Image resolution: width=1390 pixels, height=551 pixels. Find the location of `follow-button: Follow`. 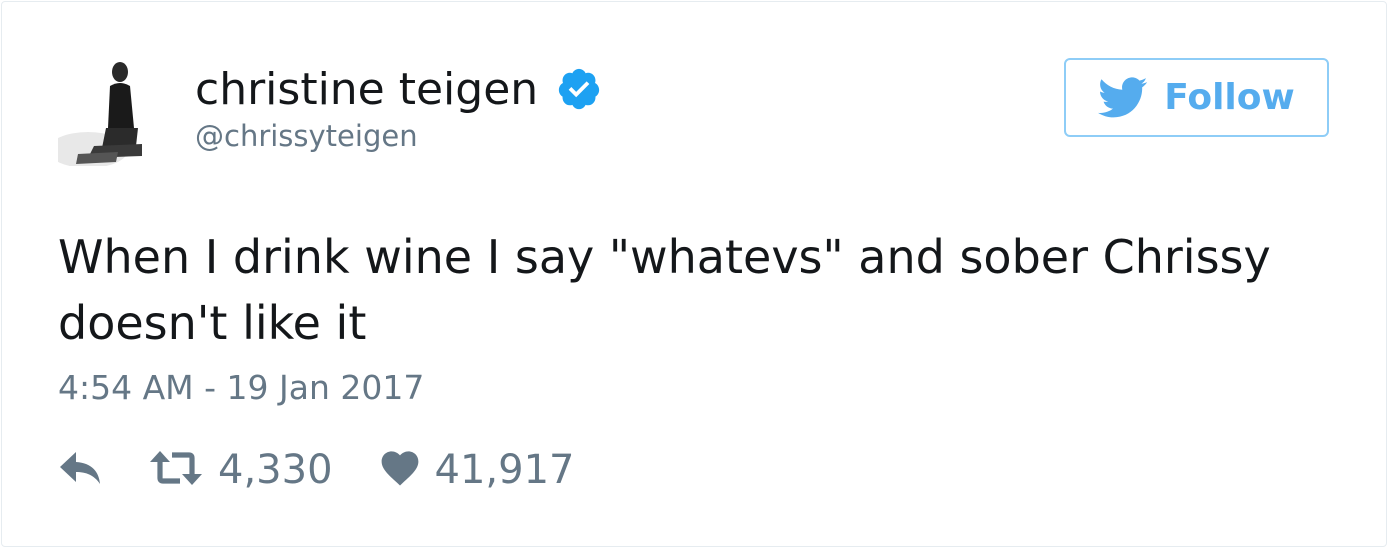

follow-button: Follow is located at coordinates (1196, 97).